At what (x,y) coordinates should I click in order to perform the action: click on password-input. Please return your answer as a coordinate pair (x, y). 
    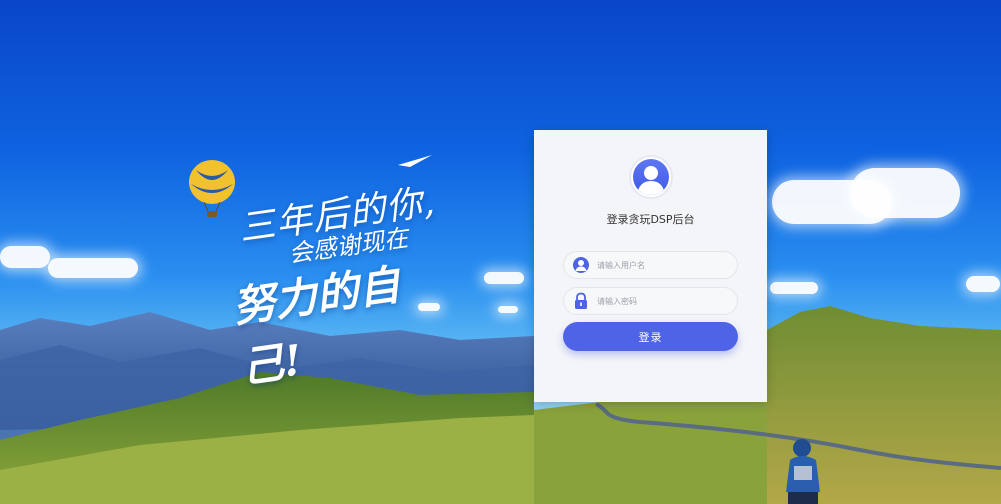
    Looking at the image, I should click on (664, 301).